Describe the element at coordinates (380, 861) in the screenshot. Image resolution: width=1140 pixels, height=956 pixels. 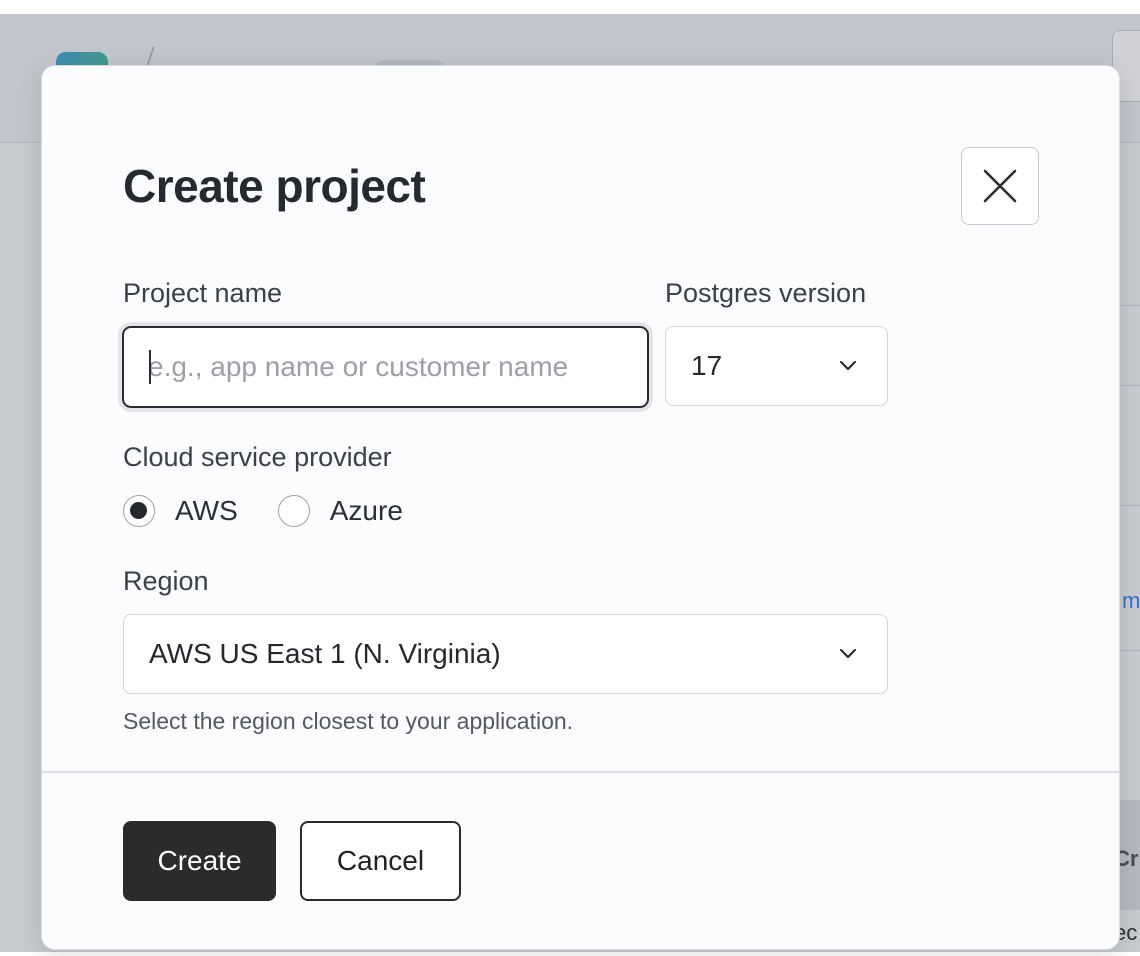
I see `cancel-button: Cancel` at that location.